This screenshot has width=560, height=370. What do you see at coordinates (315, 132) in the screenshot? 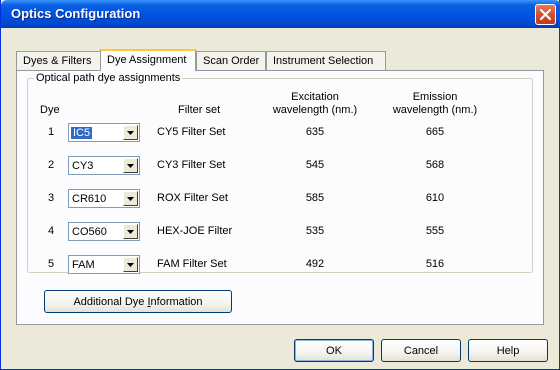
I see `excitation-value: 635` at bounding box center [315, 132].